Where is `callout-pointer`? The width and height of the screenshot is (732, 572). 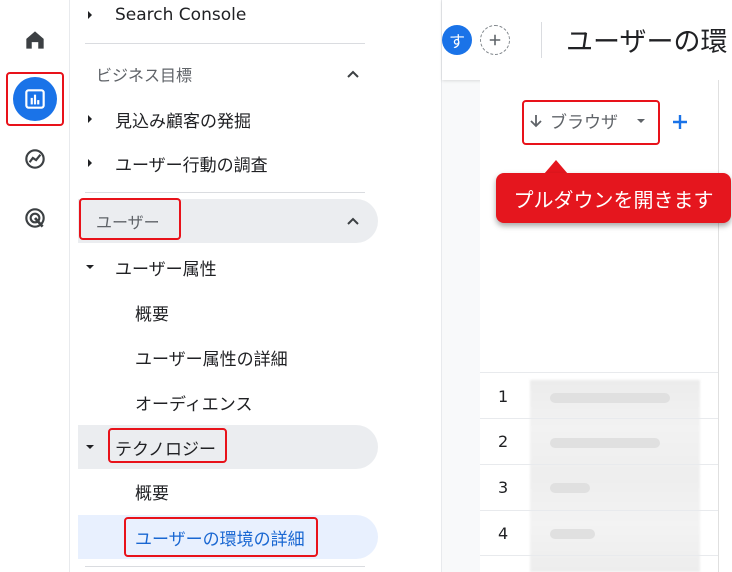 callout-pointer is located at coordinates (556, 167).